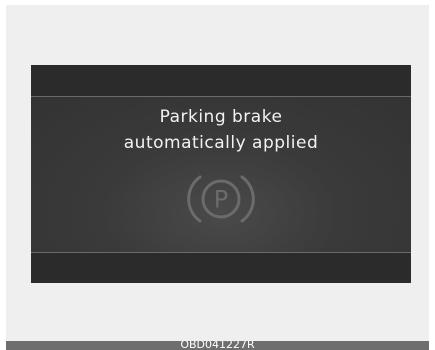  I want to click on parking-letter: P, so click(221, 200).